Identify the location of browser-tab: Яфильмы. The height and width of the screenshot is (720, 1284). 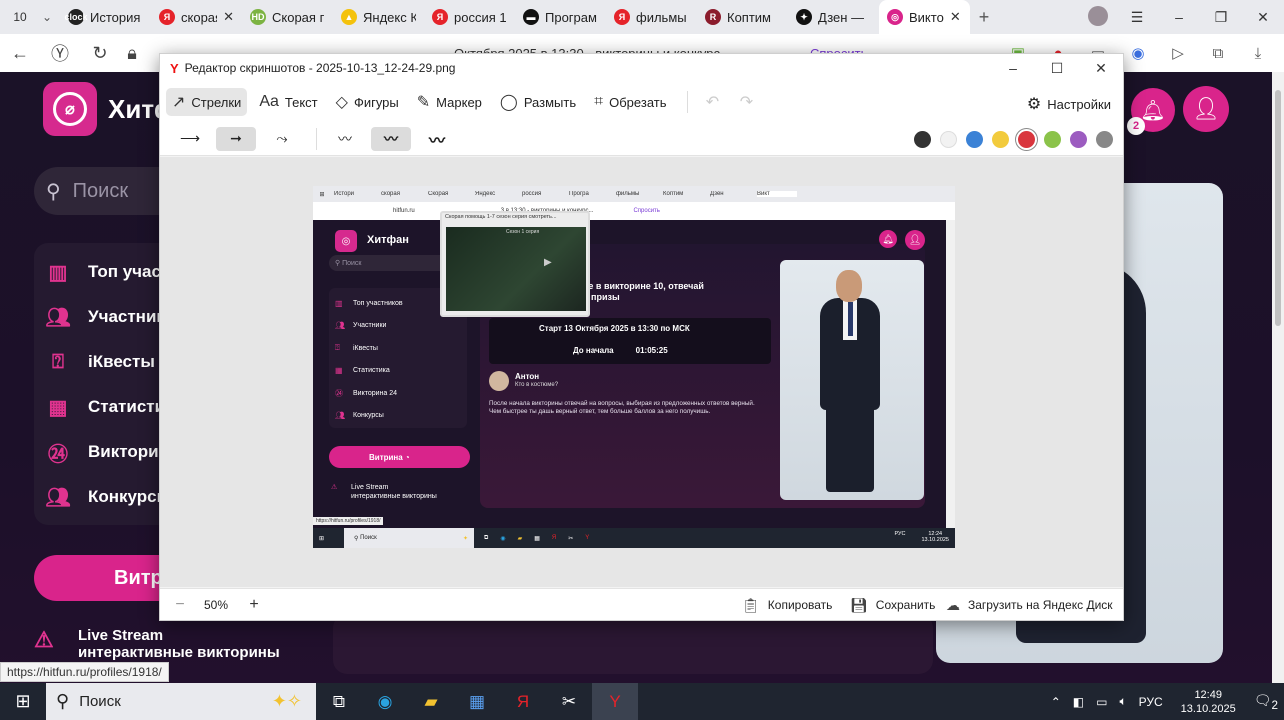
(651, 17).